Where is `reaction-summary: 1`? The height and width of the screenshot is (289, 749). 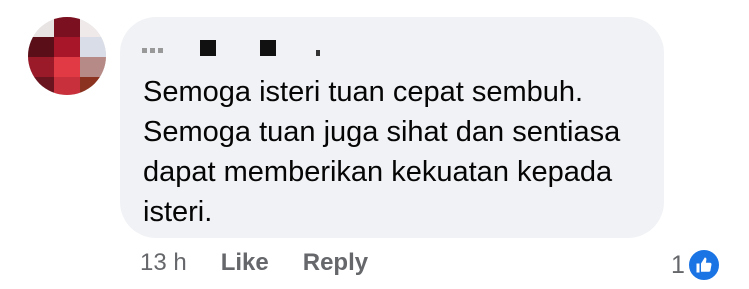
reaction-summary: 1 is located at coordinates (696, 265).